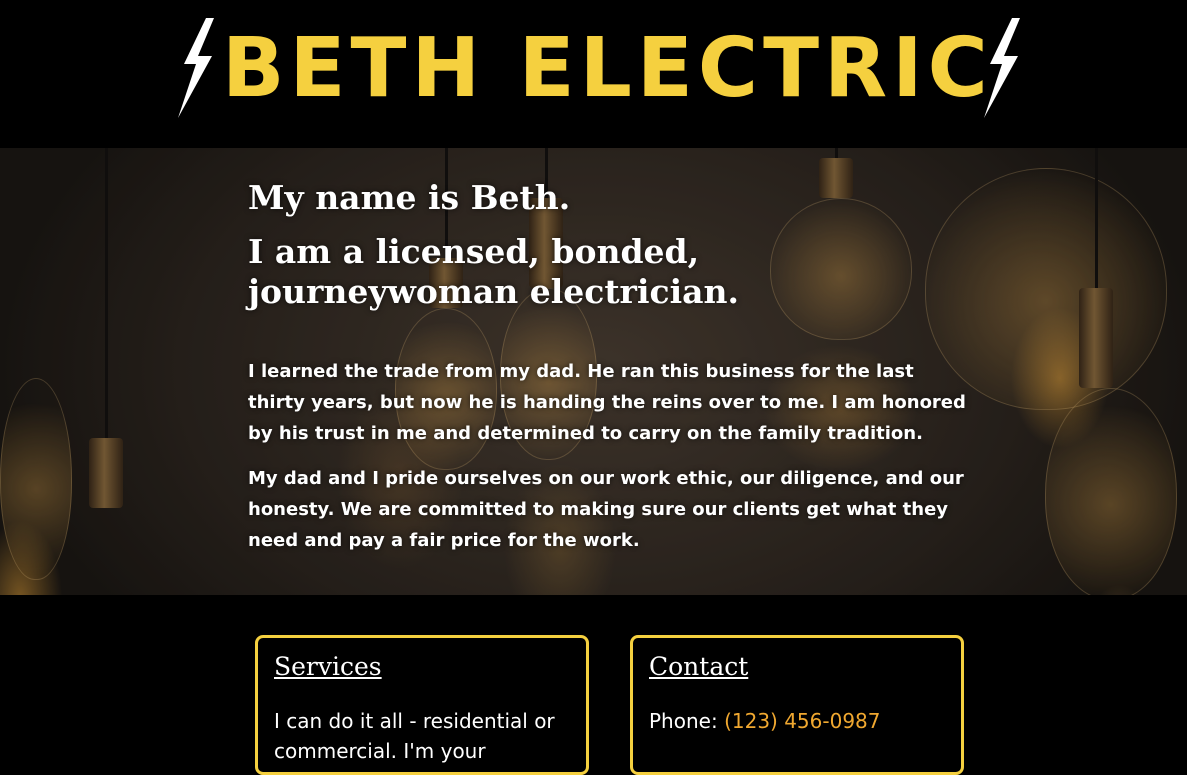  I want to click on hero-heading-name: My name is Beth., so click(409, 197).